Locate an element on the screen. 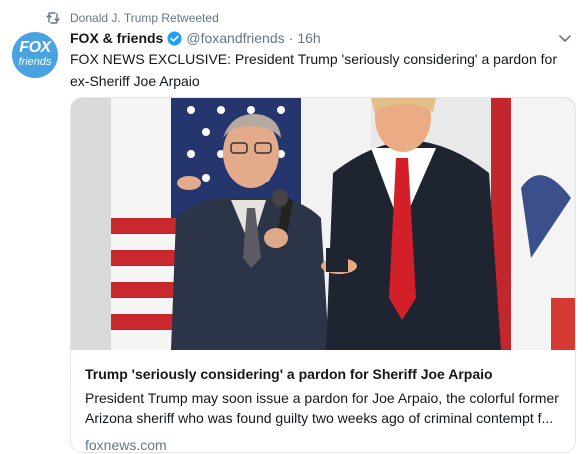 The width and height of the screenshot is (588, 454). author-handle: @foxandfriends is located at coordinates (235, 38).